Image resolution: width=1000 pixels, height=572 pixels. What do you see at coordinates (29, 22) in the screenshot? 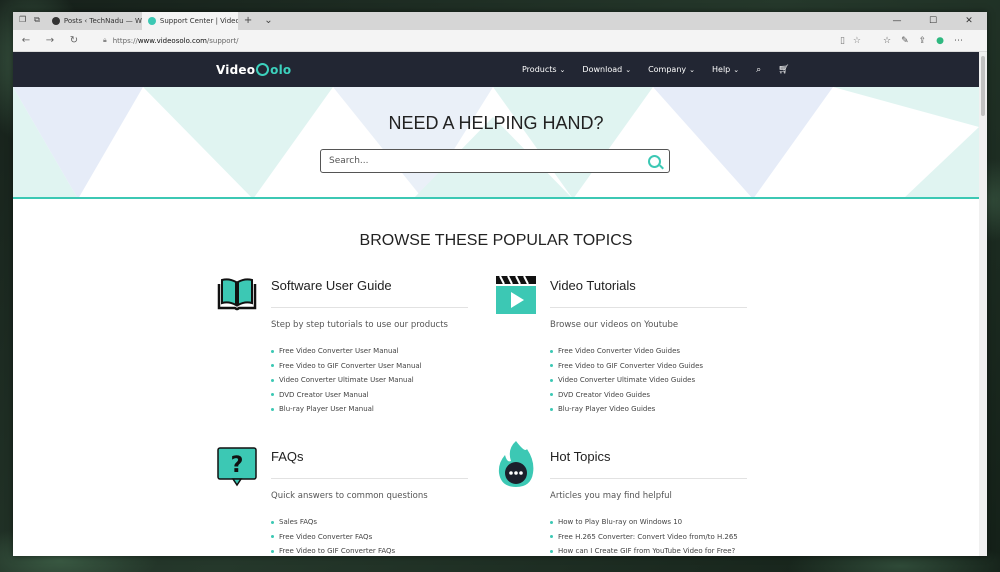
I see `tab-actions: ❐ ⧉` at bounding box center [29, 22].